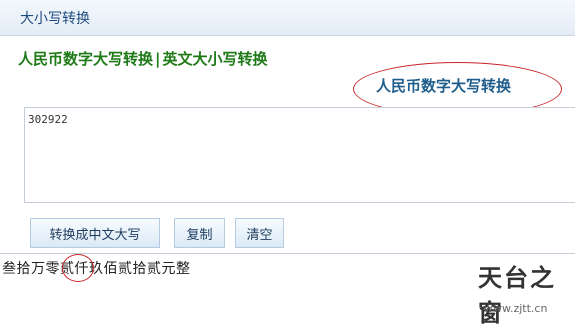 The width and height of the screenshot is (575, 328). What do you see at coordinates (85, 59) in the screenshot?
I see `nav-rmb-uppercase-link: 人民币数字大写转换` at bounding box center [85, 59].